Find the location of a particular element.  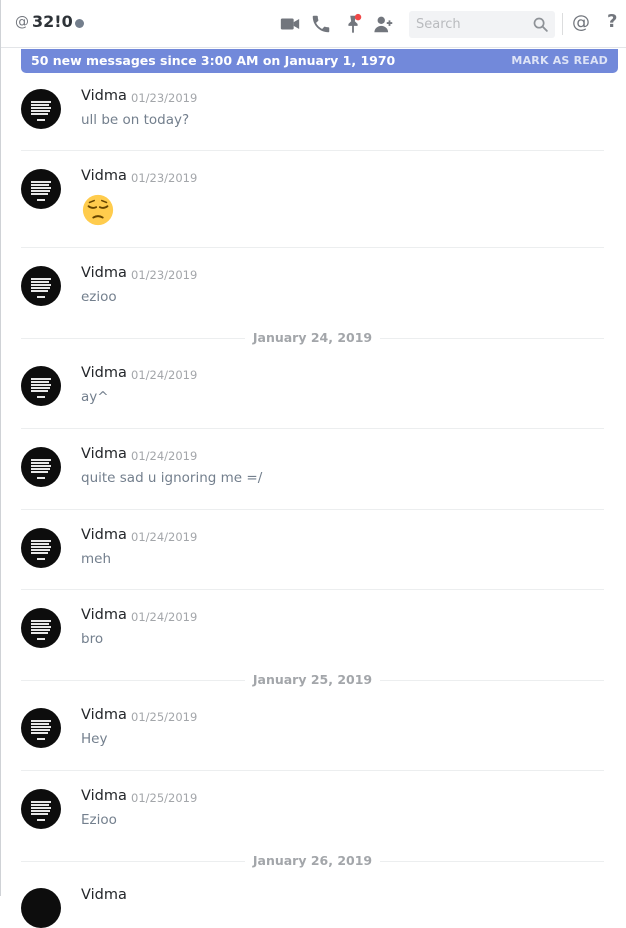

mark-as-read-button: MARK AS READ is located at coordinates (559, 60).